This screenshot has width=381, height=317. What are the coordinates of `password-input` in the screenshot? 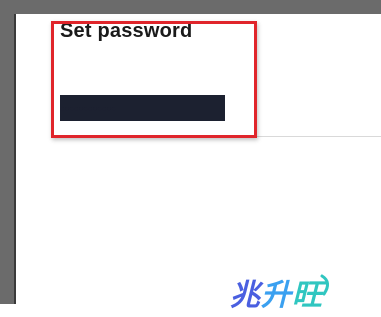 It's located at (142, 108).